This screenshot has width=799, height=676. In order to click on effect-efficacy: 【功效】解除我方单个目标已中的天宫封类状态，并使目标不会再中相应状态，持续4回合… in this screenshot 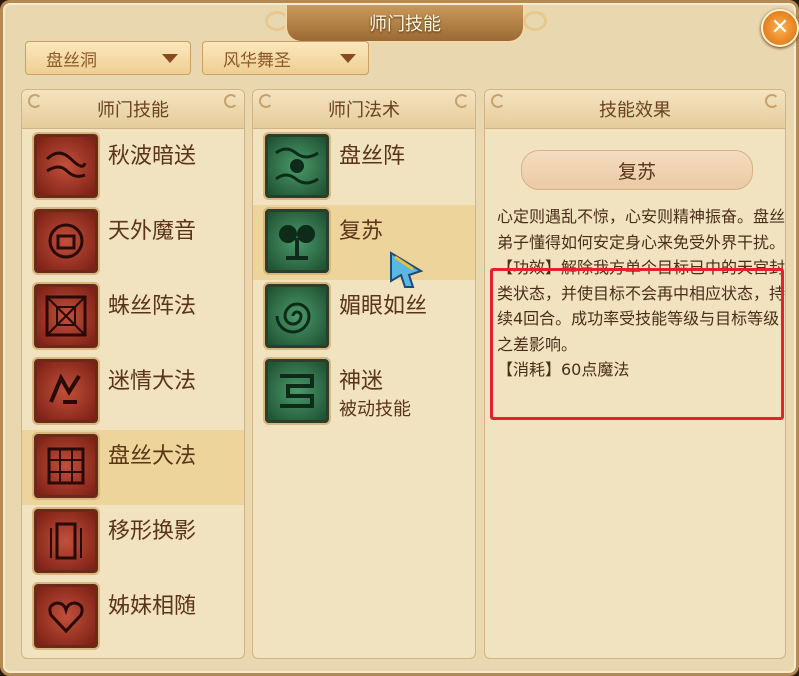, I will do `click(641, 306)`.